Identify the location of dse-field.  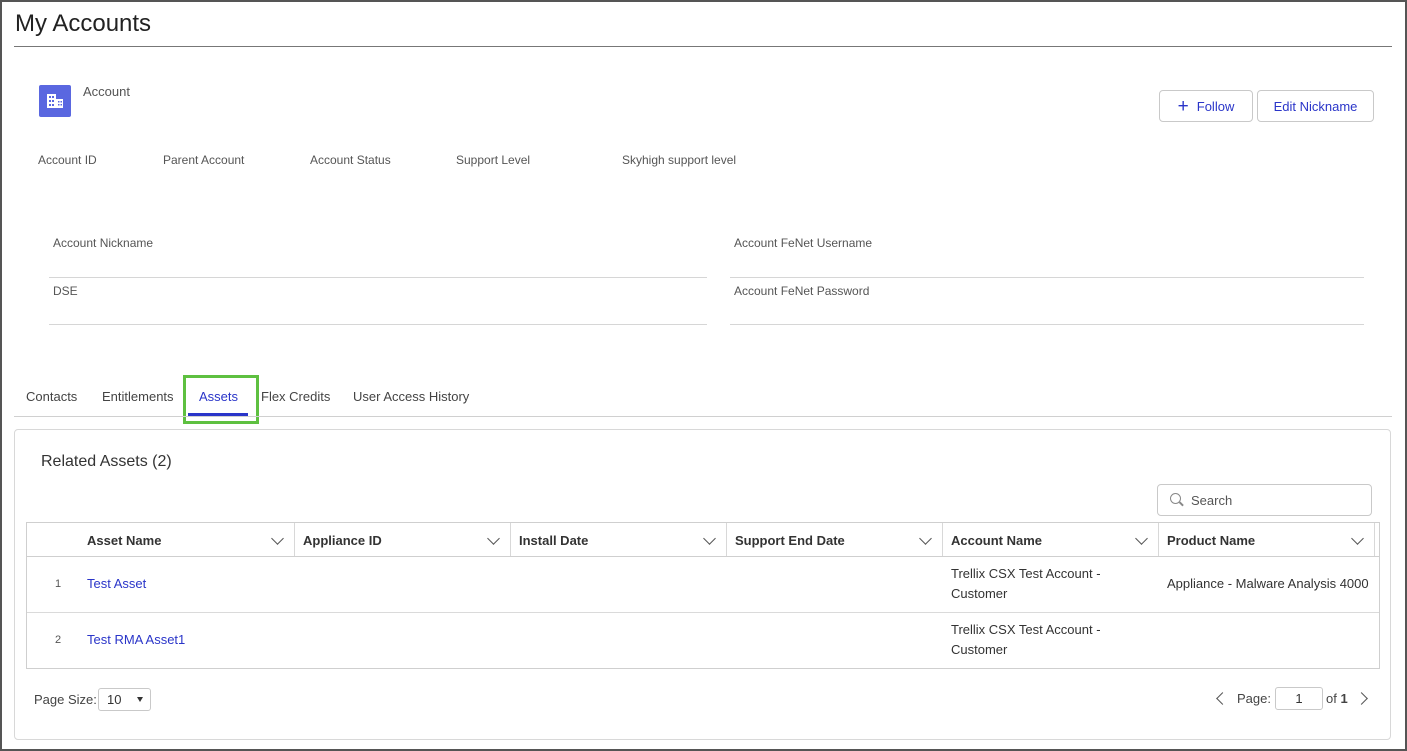
(378, 324).